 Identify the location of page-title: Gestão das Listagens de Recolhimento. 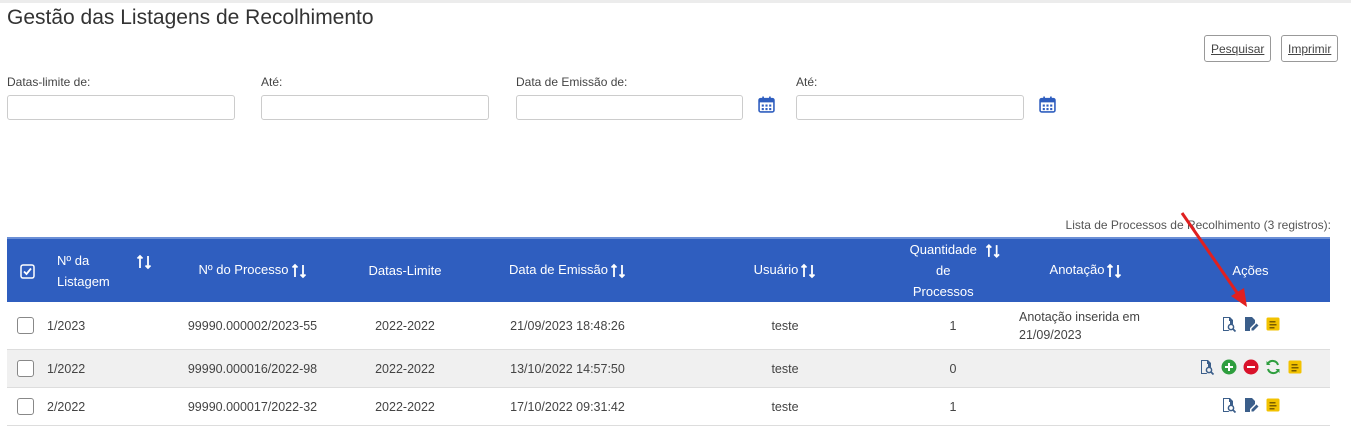
(190, 17).